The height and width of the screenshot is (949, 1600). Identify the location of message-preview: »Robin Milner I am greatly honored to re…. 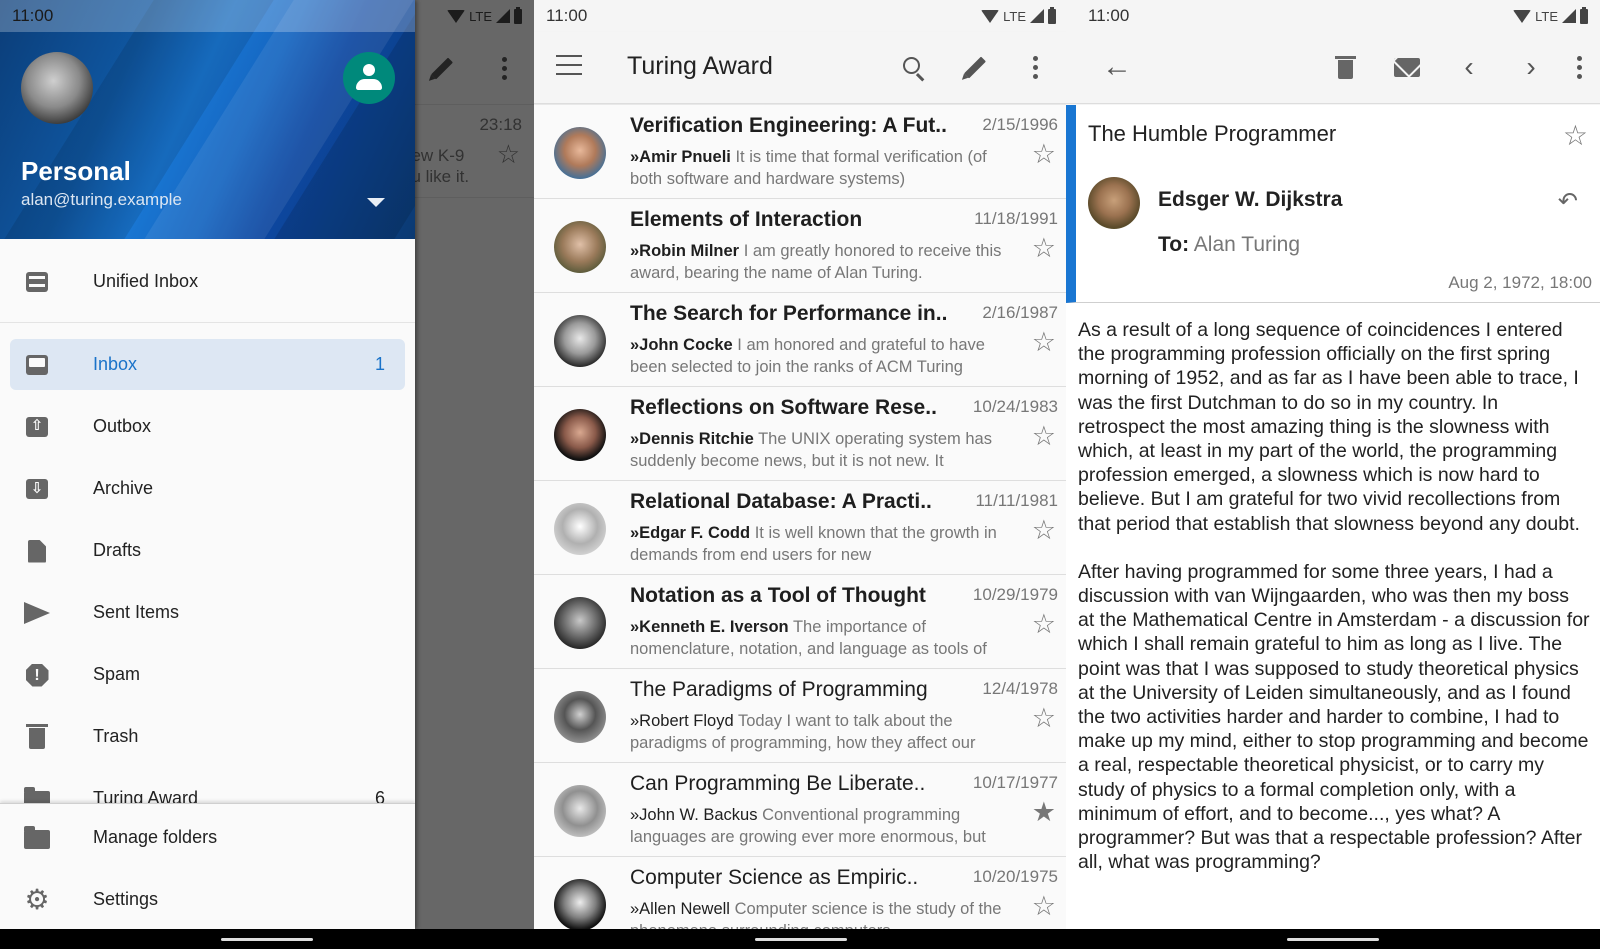
(820, 263).